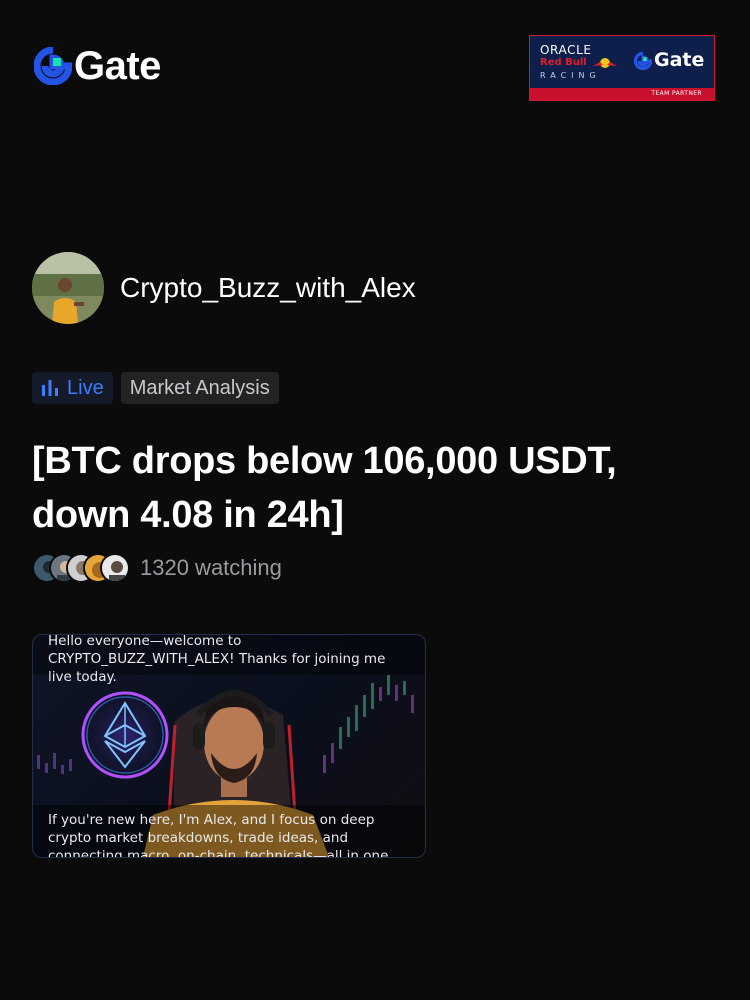 The height and width of the screenshot is (1000, 750). What do you see at coordinates (605, 63) in the screenshot?
I see `red-bull-icon` at bounding box center [605, 63].